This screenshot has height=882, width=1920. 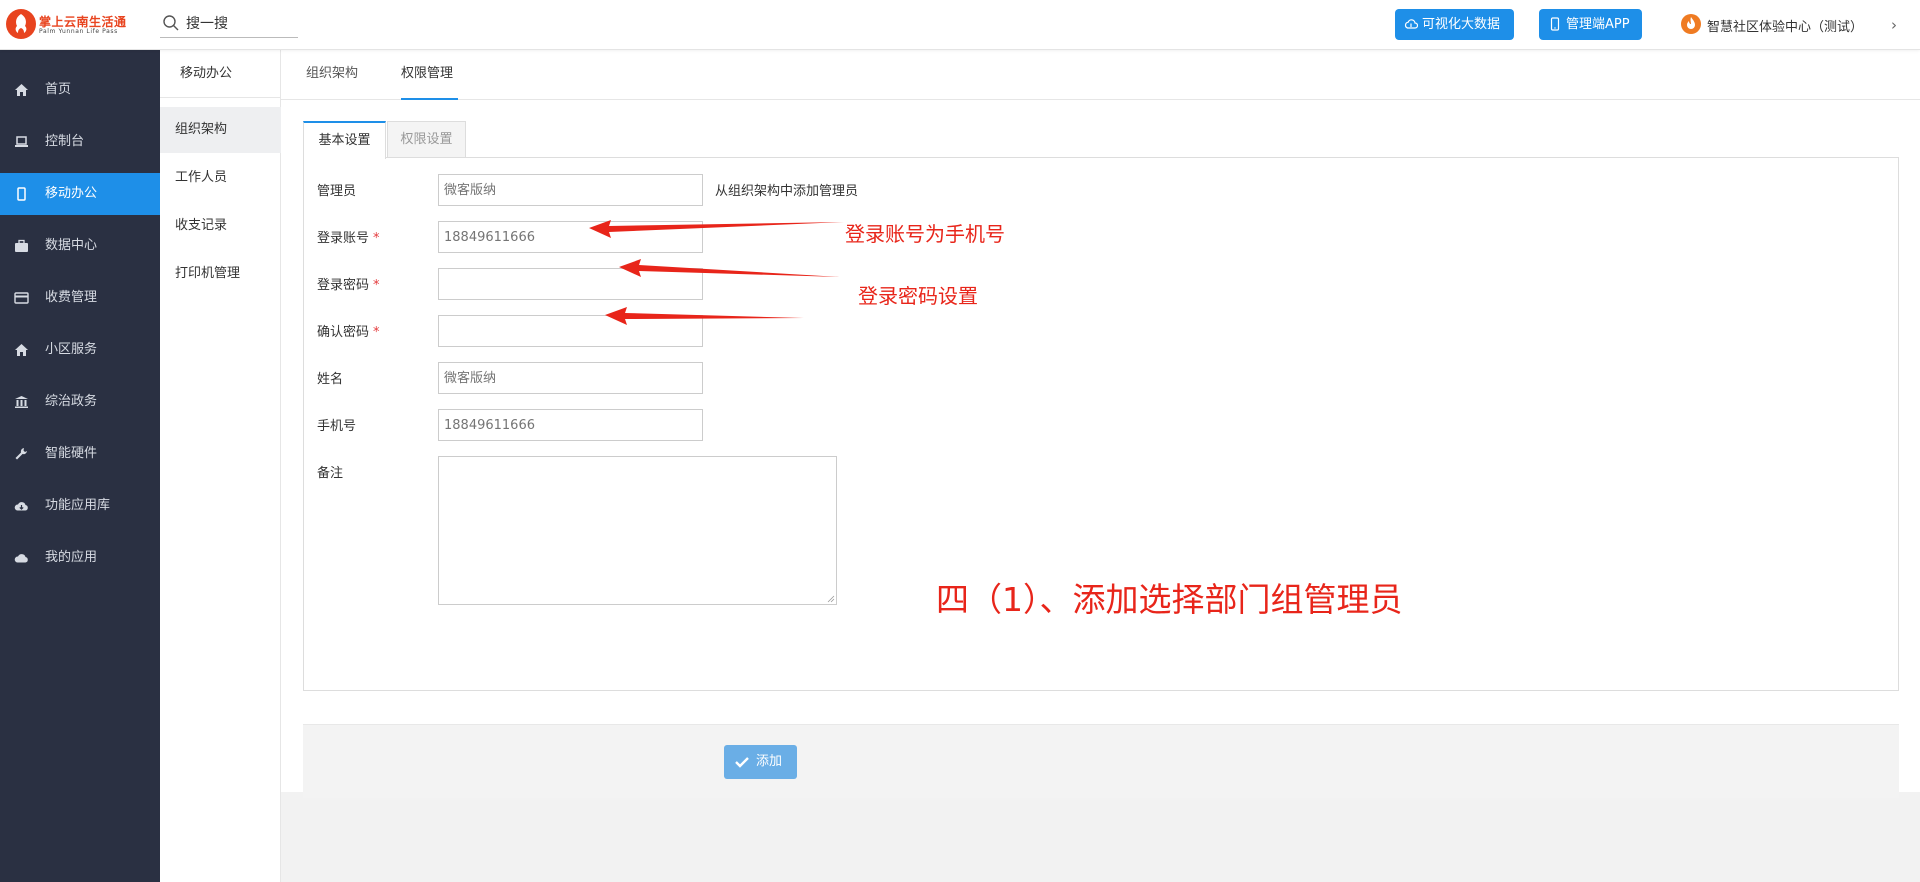 I want to click on admin-input, so click(x=570, y=190).